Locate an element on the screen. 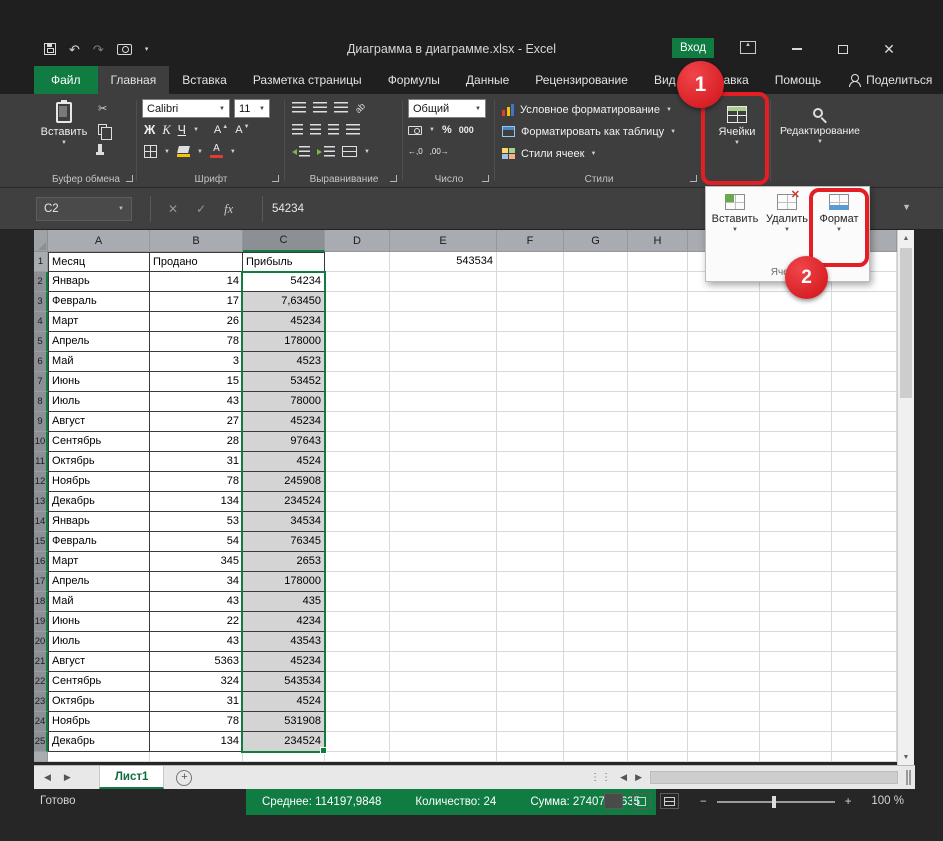 The width and height of the screenshot is (943, 841). cell-H2 is located at coordinates (658, 282).